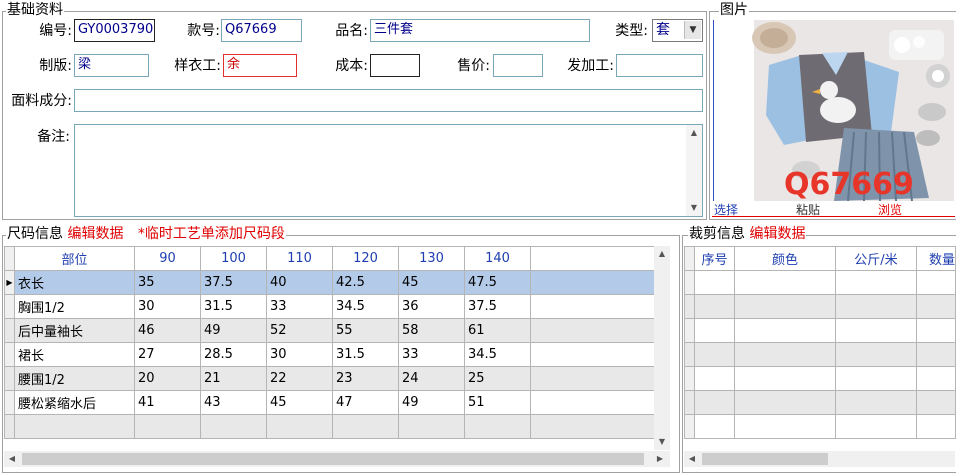  Describe the element at coordinates (261, 30) in the screenshot. I see `style-field: Q67669` at that location.